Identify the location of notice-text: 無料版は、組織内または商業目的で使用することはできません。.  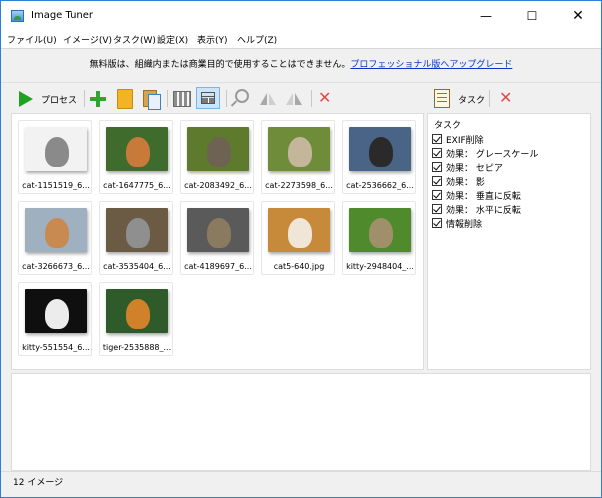
(220, 65).